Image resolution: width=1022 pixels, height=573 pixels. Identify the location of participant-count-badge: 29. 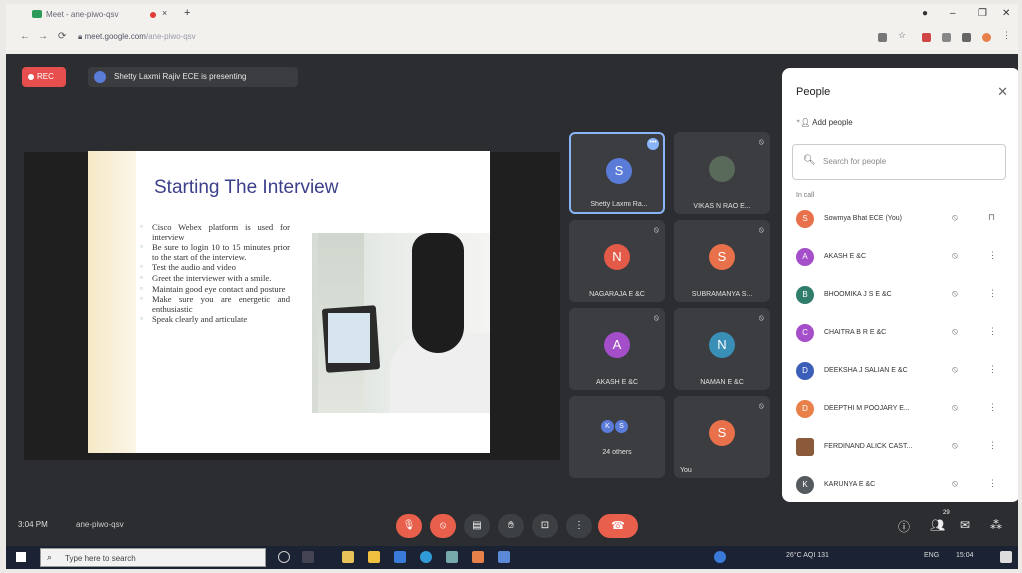
(946, 513).